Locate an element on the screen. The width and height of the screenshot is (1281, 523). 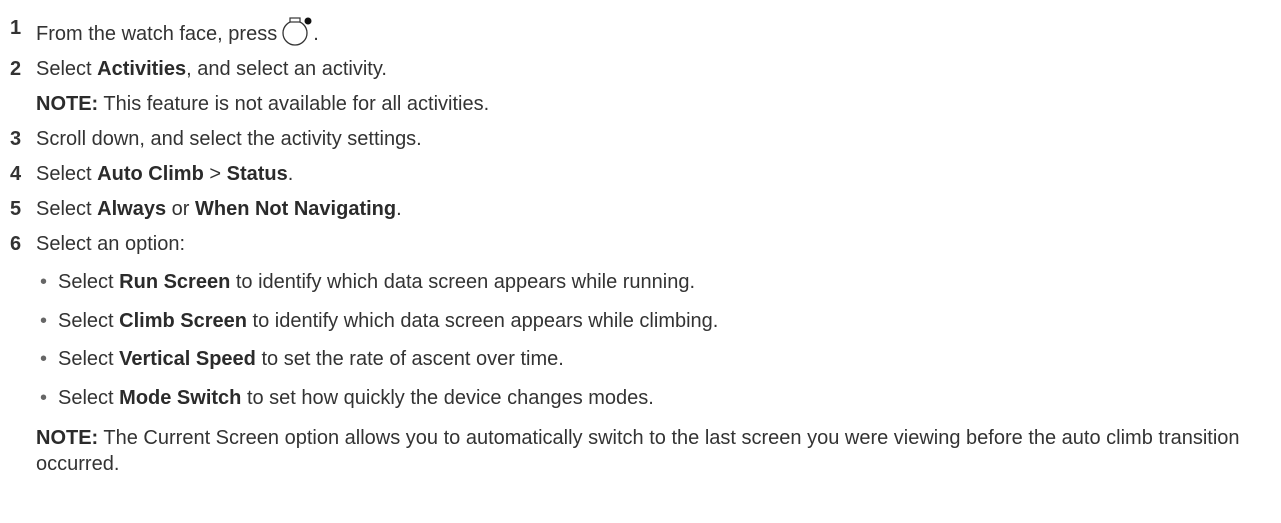
step-text: Select an option: is located at coordinates (110, 244).